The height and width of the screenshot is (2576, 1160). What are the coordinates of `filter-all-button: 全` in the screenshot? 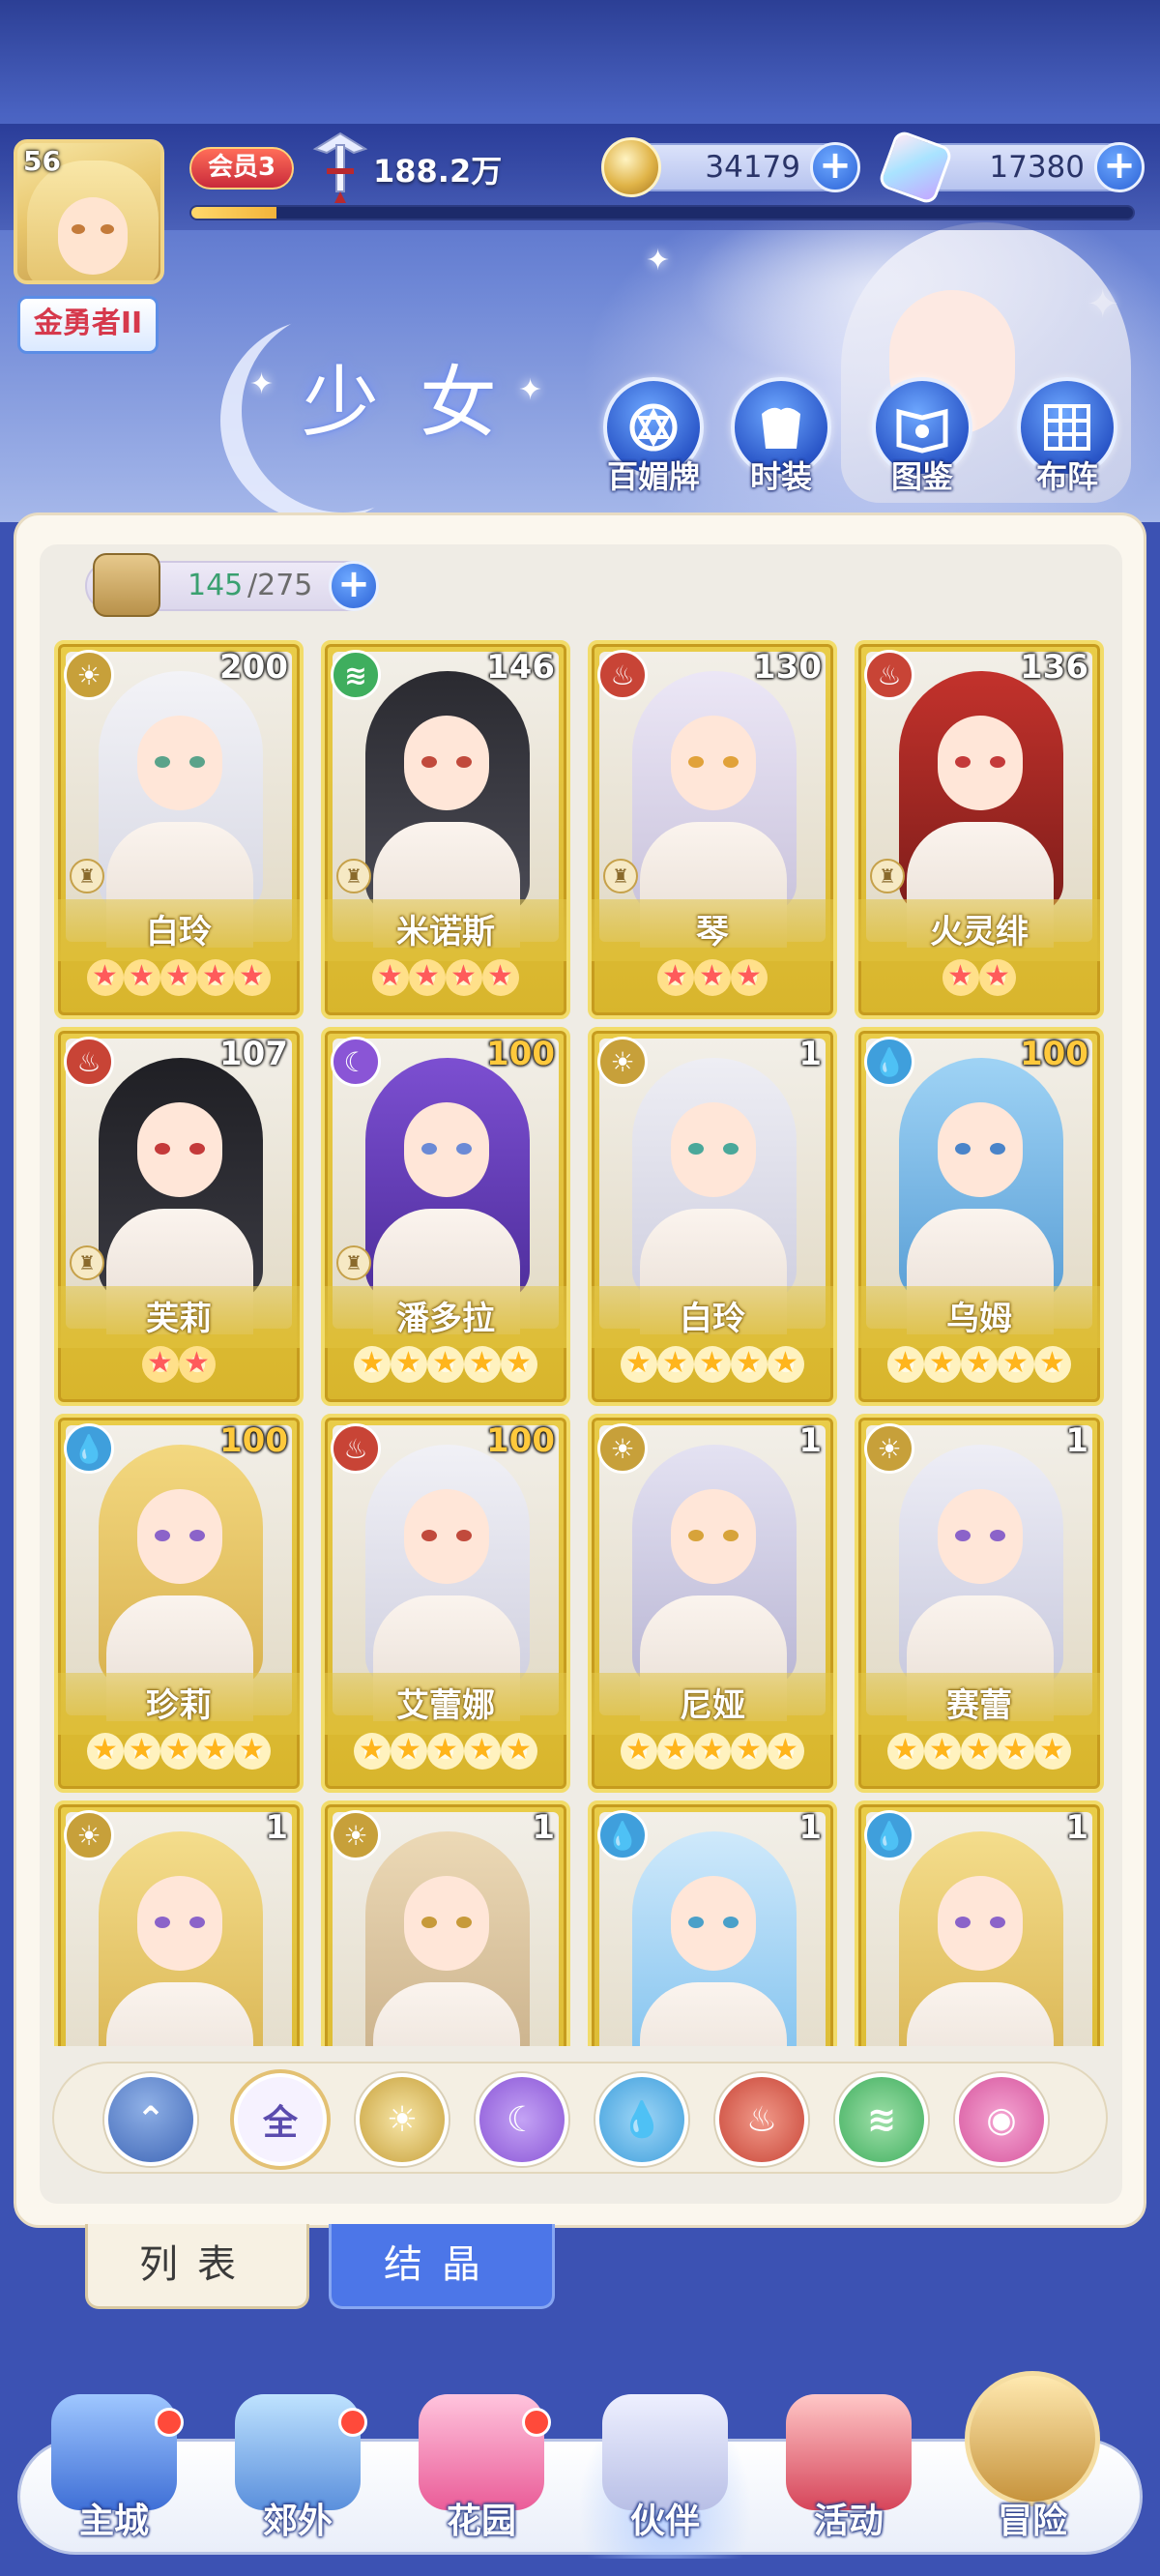 It's located at (281, 2119).